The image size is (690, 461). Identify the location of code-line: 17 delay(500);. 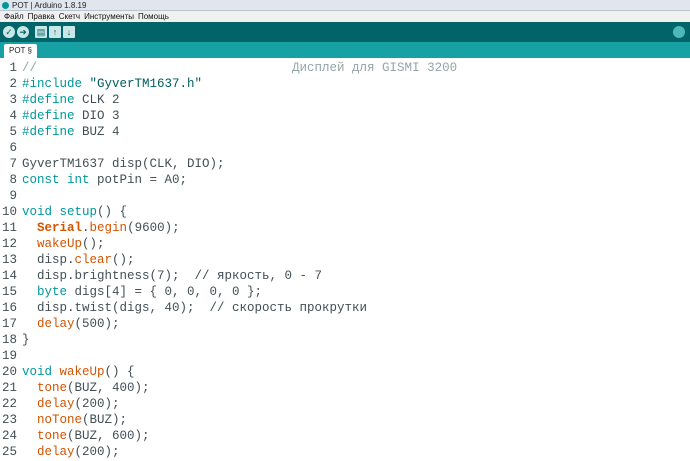
(345, 324).